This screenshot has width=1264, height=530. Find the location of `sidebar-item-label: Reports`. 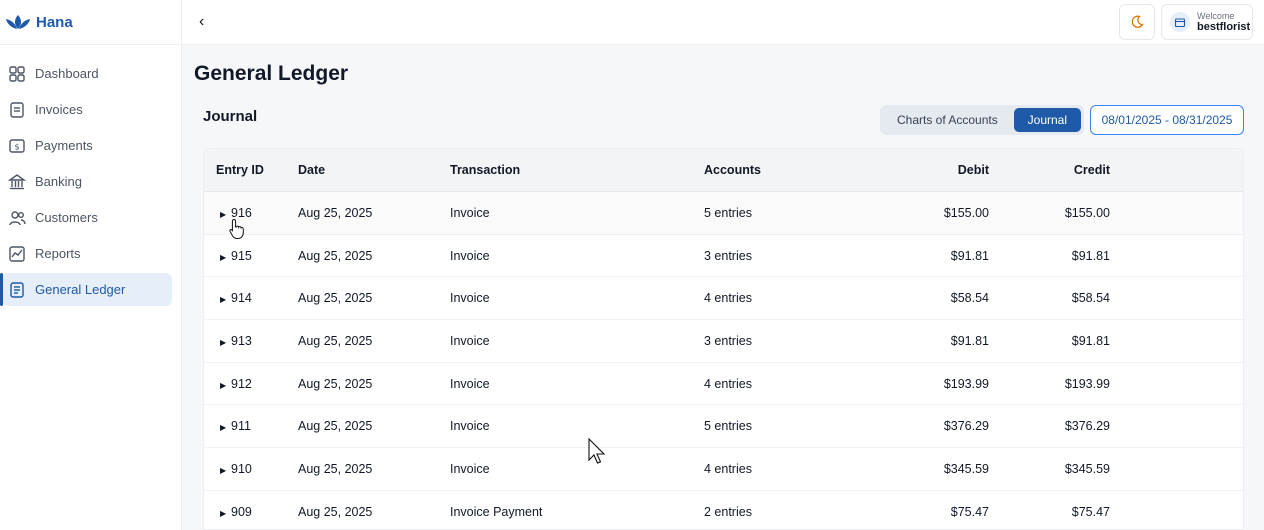

sidebar-item-label: Reports is located at coordinates (58, 253).